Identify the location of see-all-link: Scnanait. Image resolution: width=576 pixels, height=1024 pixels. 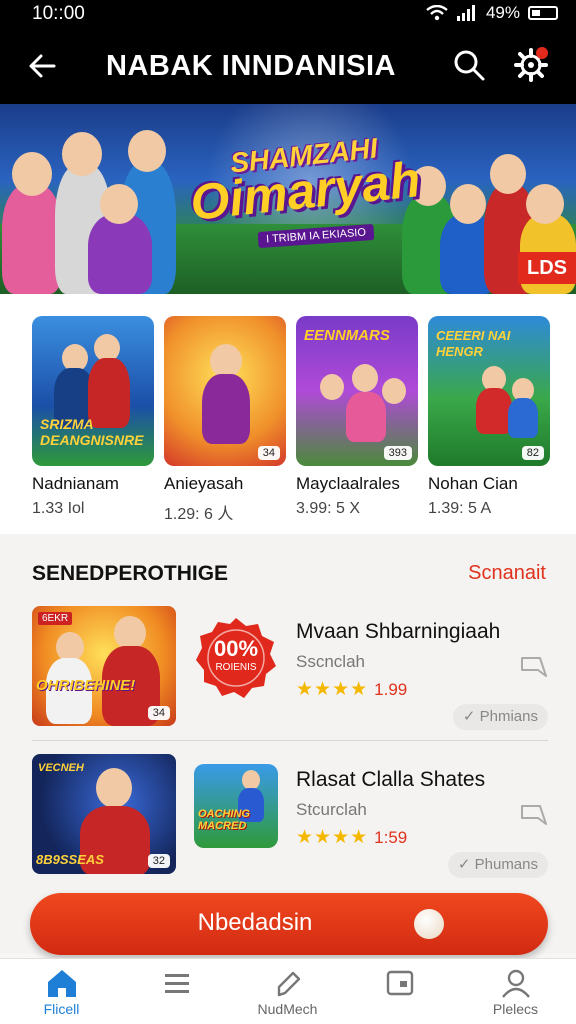
(507, 573).